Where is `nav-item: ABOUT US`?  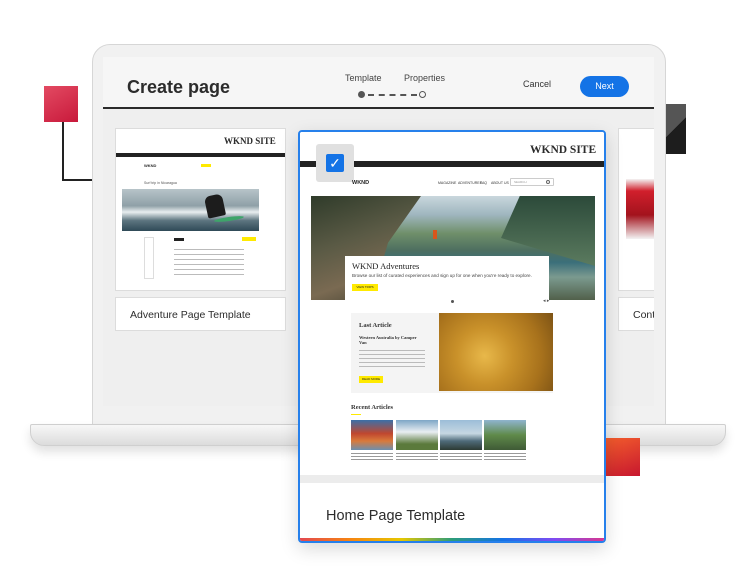
nav-item: ABOUT US is located at coordinates (500, 183).